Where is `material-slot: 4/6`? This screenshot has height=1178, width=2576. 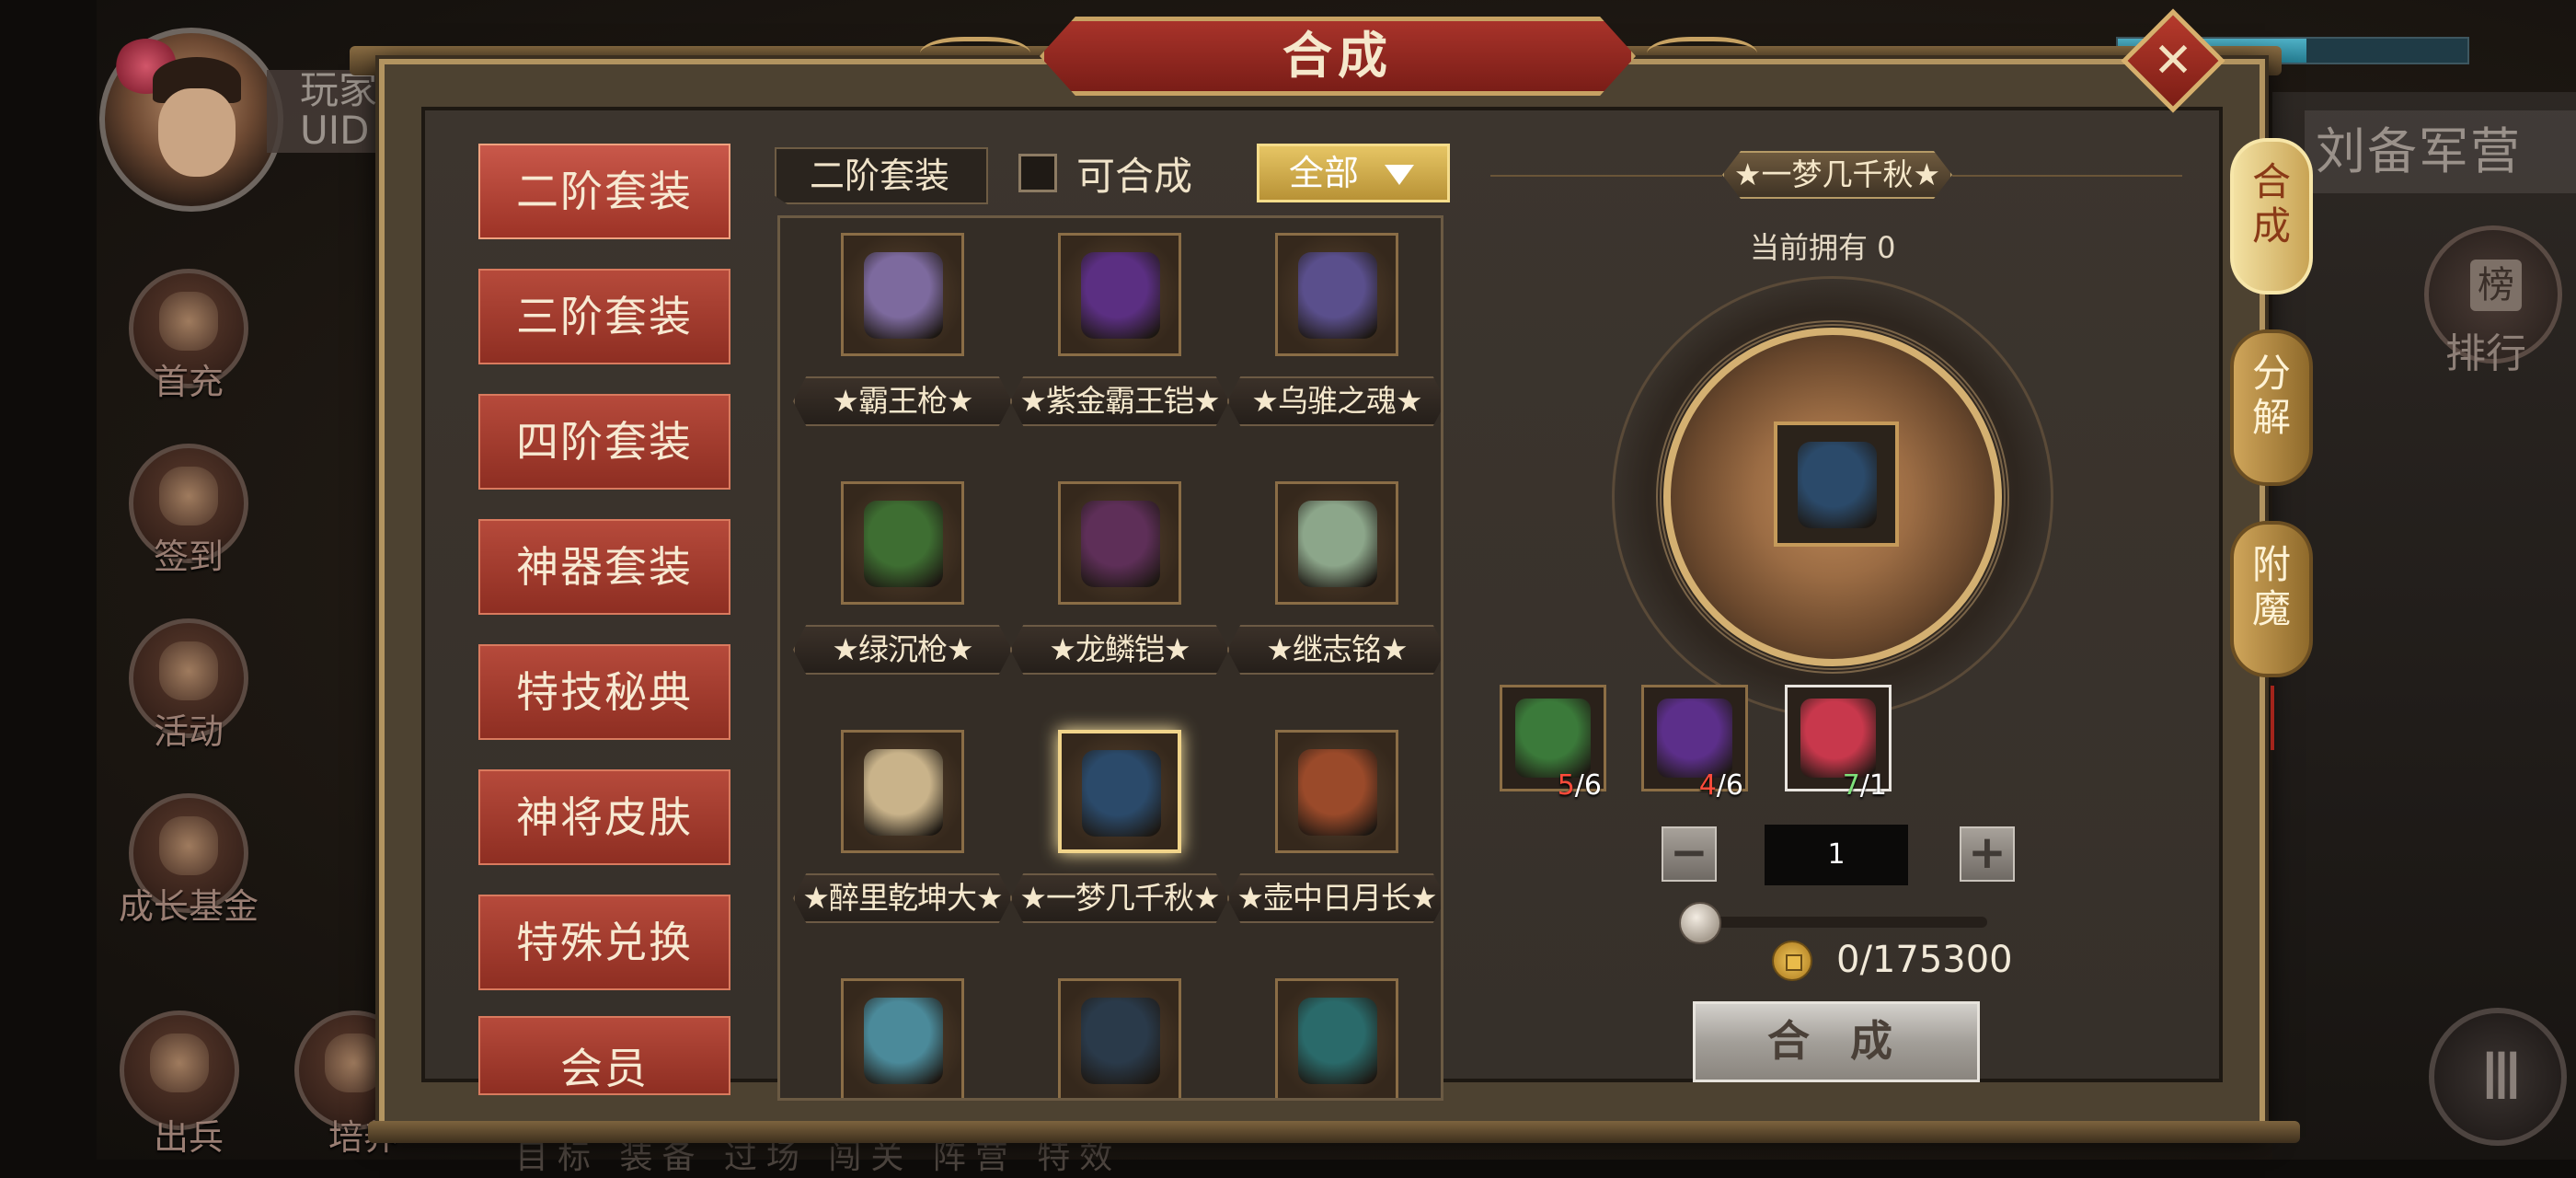
material-slot: 4/6 is located at coordinates (1694, 743).